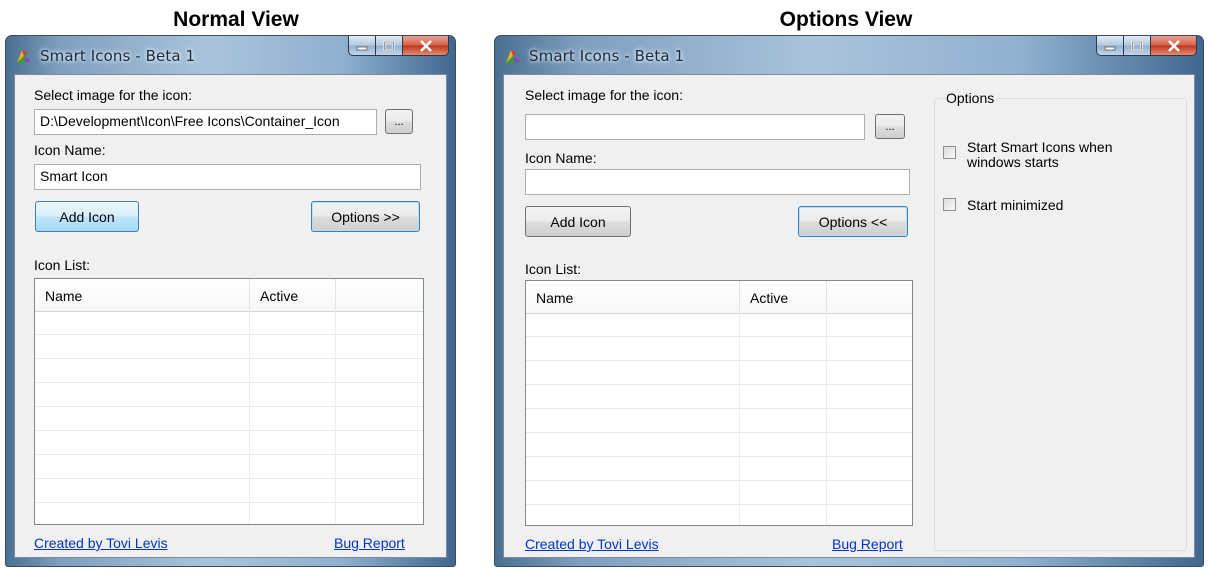  What do you see at coordinates (970, 98) in the screenshot?
I see `options-group-title: Options` at bounding box center [970, 98].